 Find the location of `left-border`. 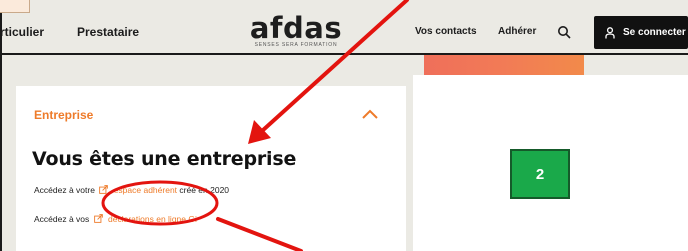

left-border is located at coordinates (1, 132).